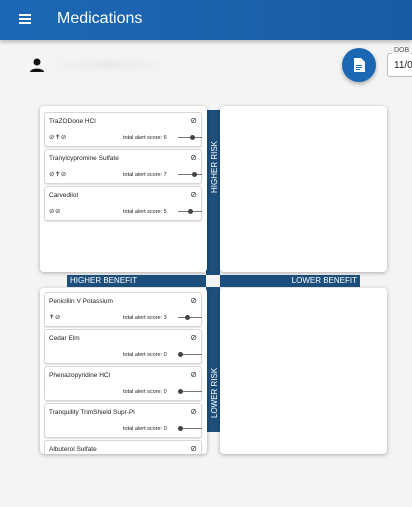  I want to click on medication-card: Cedar Elm ⊘ total alert score: 0, so click(123, 346).